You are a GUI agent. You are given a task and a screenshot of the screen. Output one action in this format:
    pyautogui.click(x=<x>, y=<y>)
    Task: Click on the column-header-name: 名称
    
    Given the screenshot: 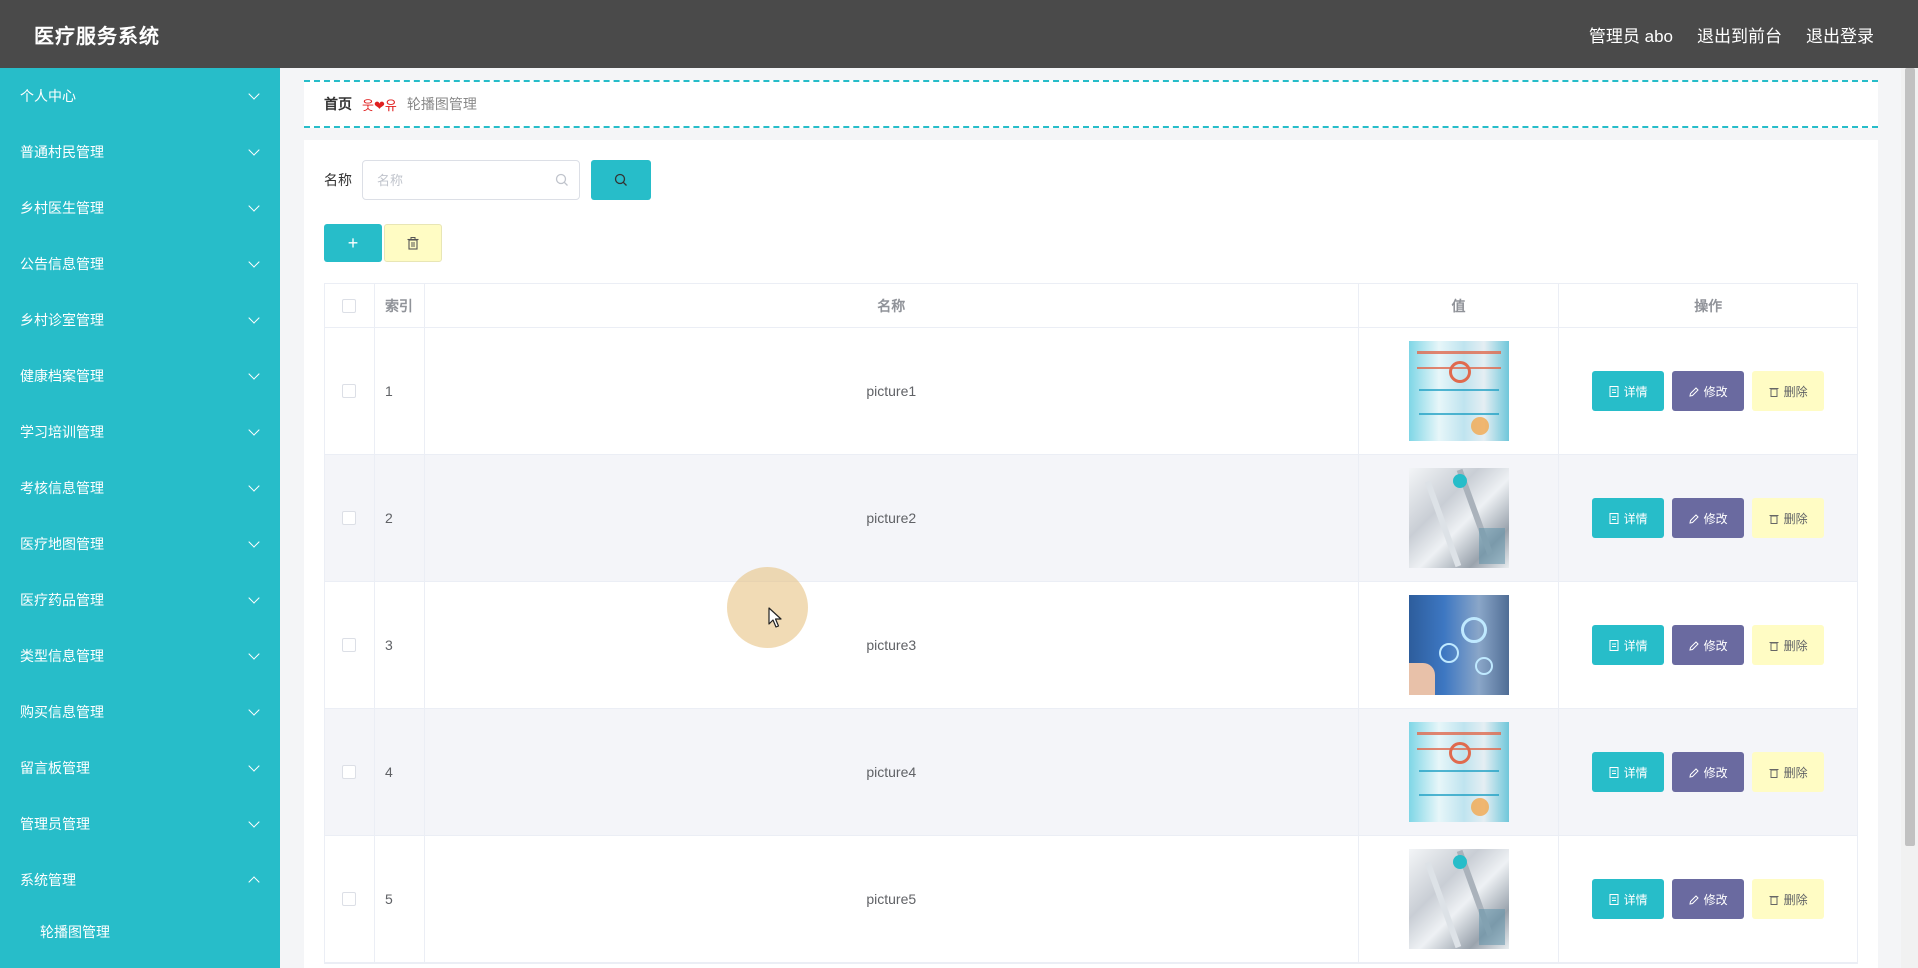 What is the action you would take?
    pyautogui.click(x=892, y=305)
    